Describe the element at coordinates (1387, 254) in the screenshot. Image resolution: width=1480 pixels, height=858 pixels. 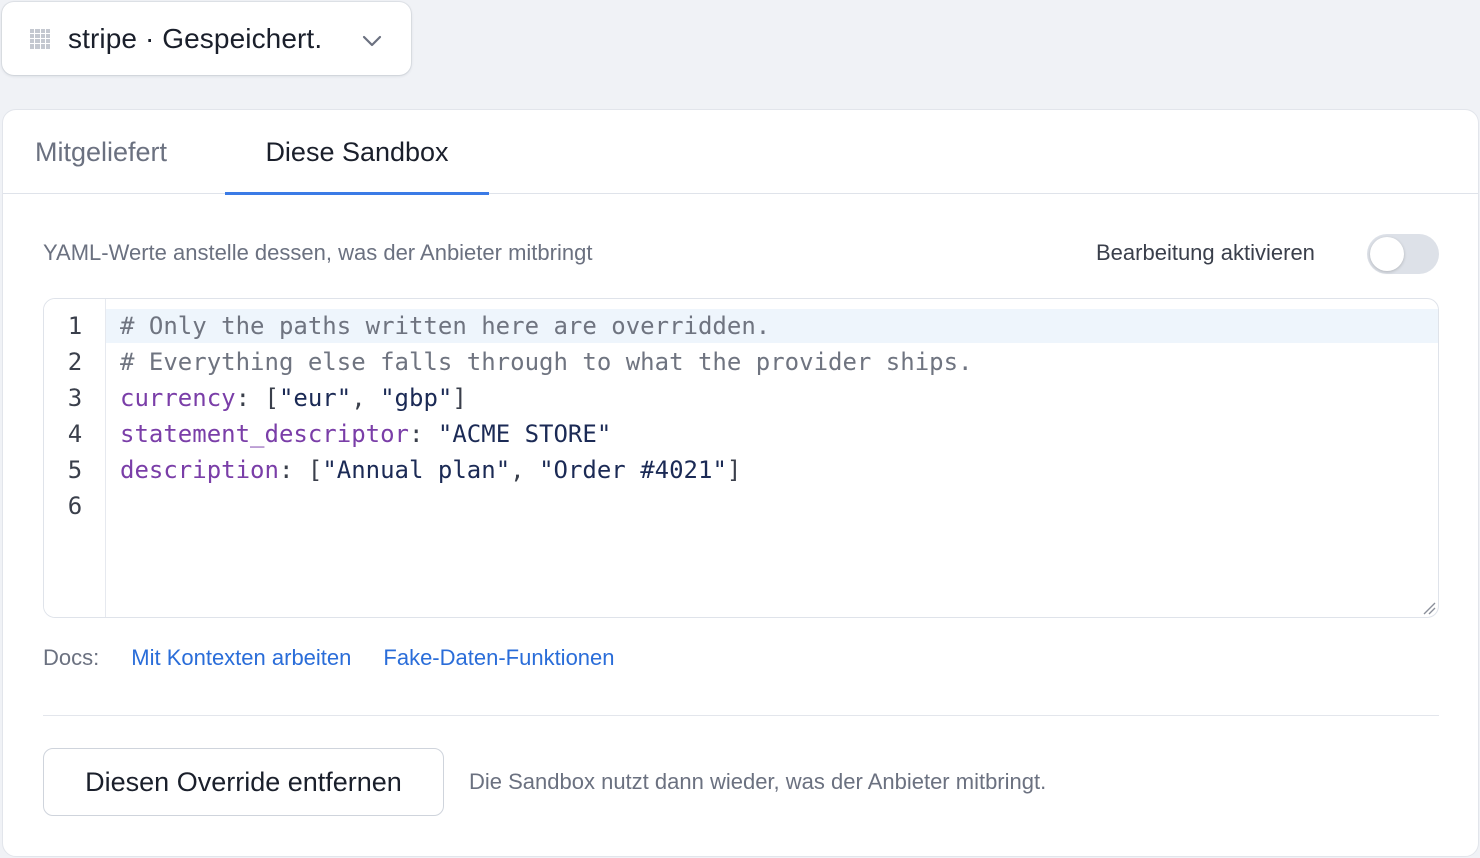
I see `toggle-knob` at that location.